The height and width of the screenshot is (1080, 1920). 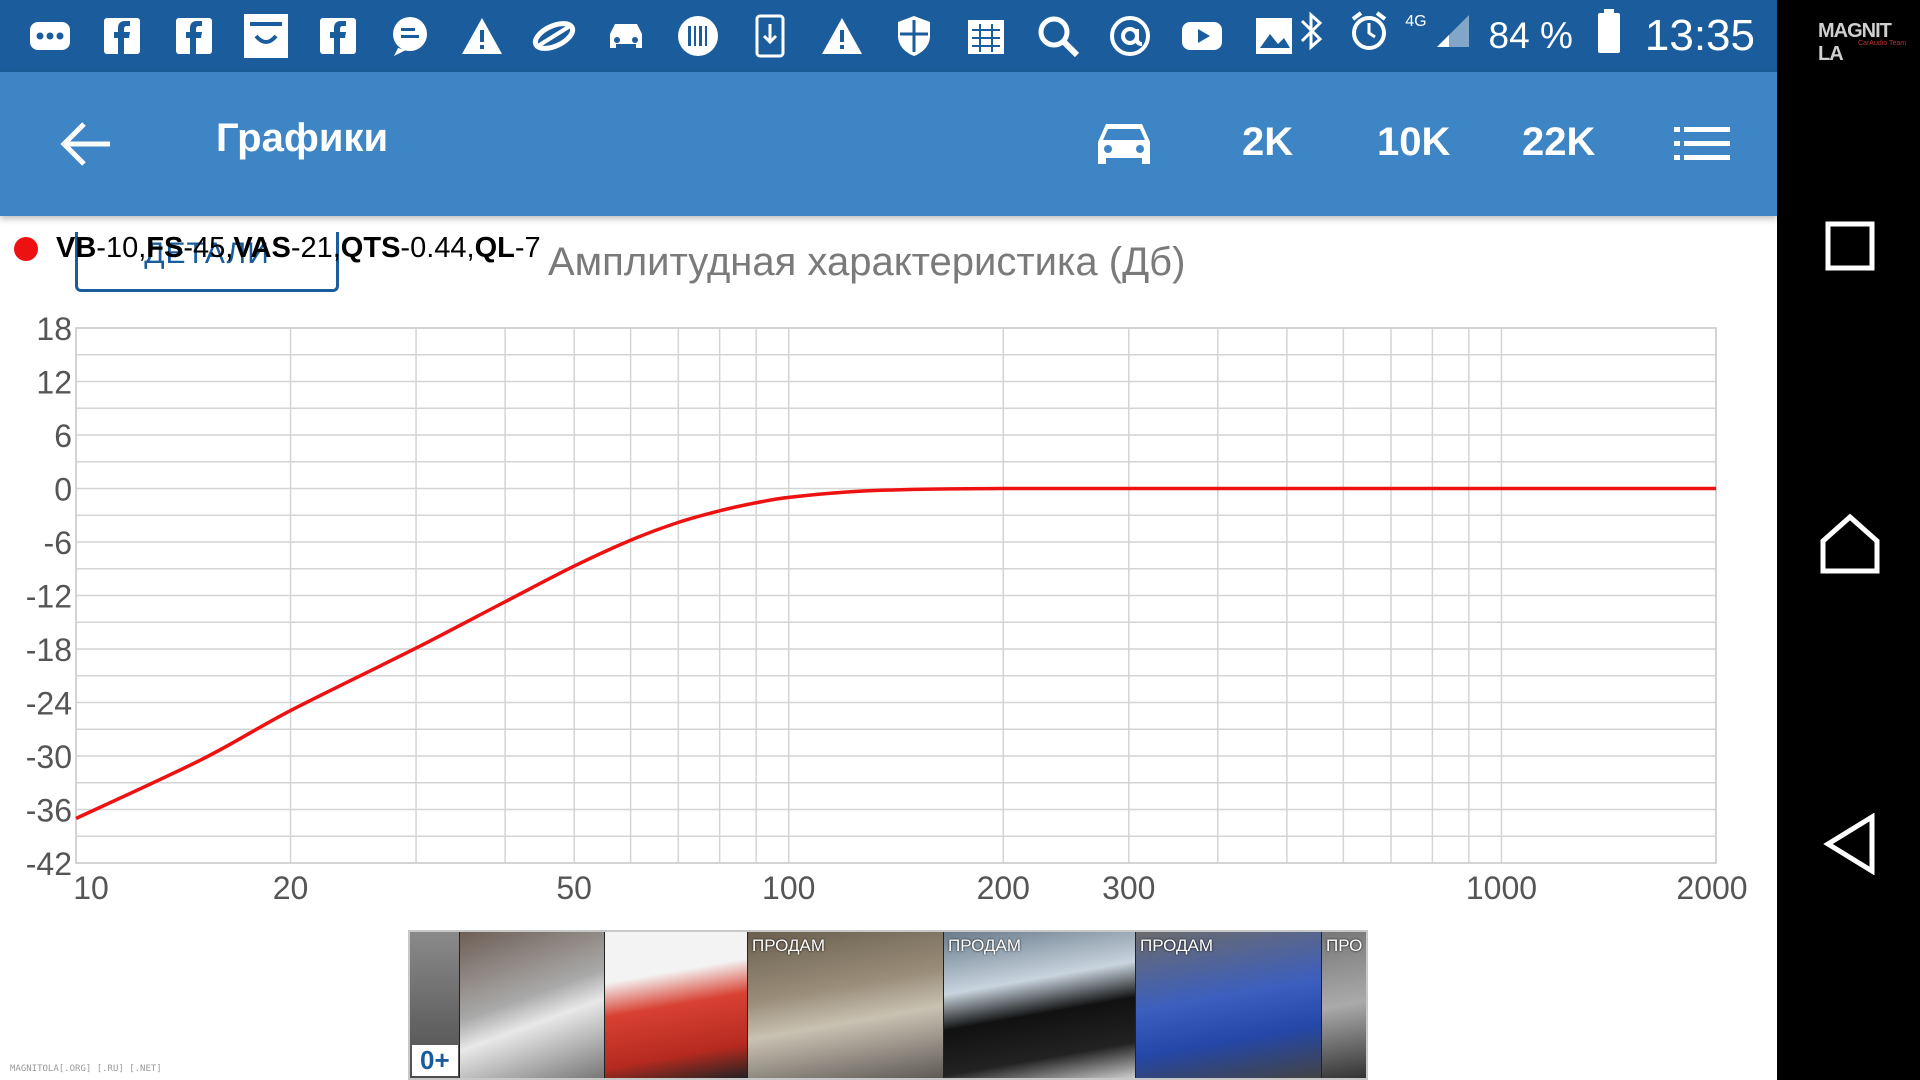 What do you see at coordinates (1558, 142) in the screenshot?
I see `range-22k-button: 22K` at bounding box center [1558, 142].